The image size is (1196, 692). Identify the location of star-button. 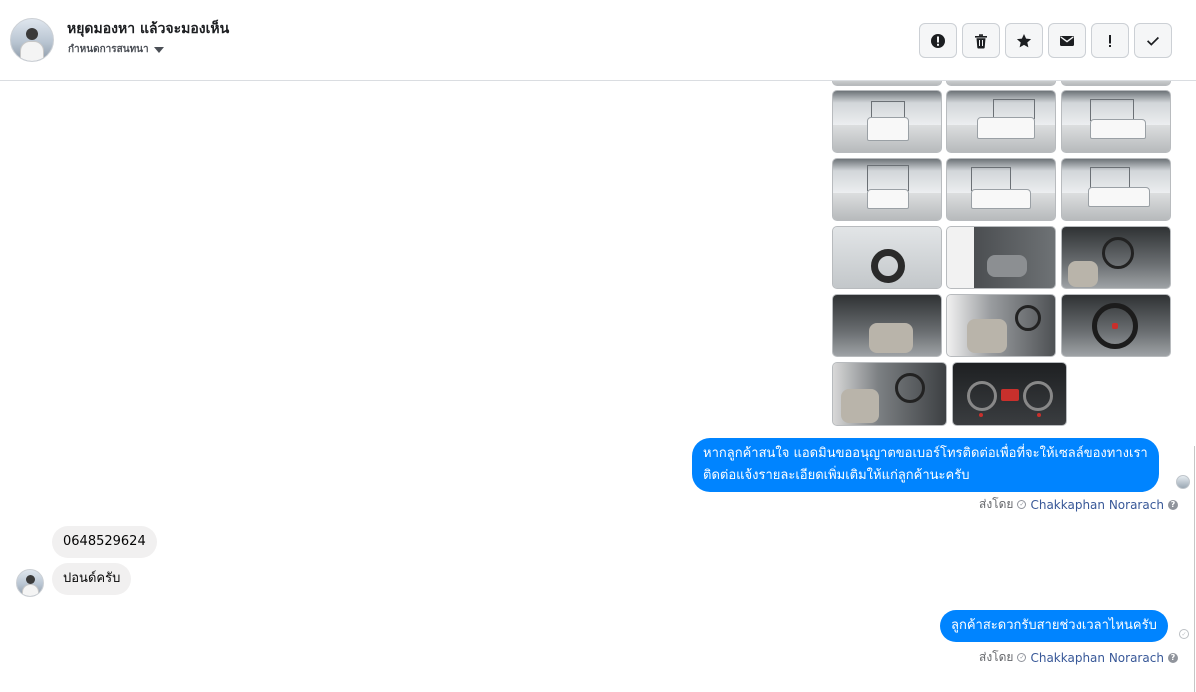
(1024, 40).